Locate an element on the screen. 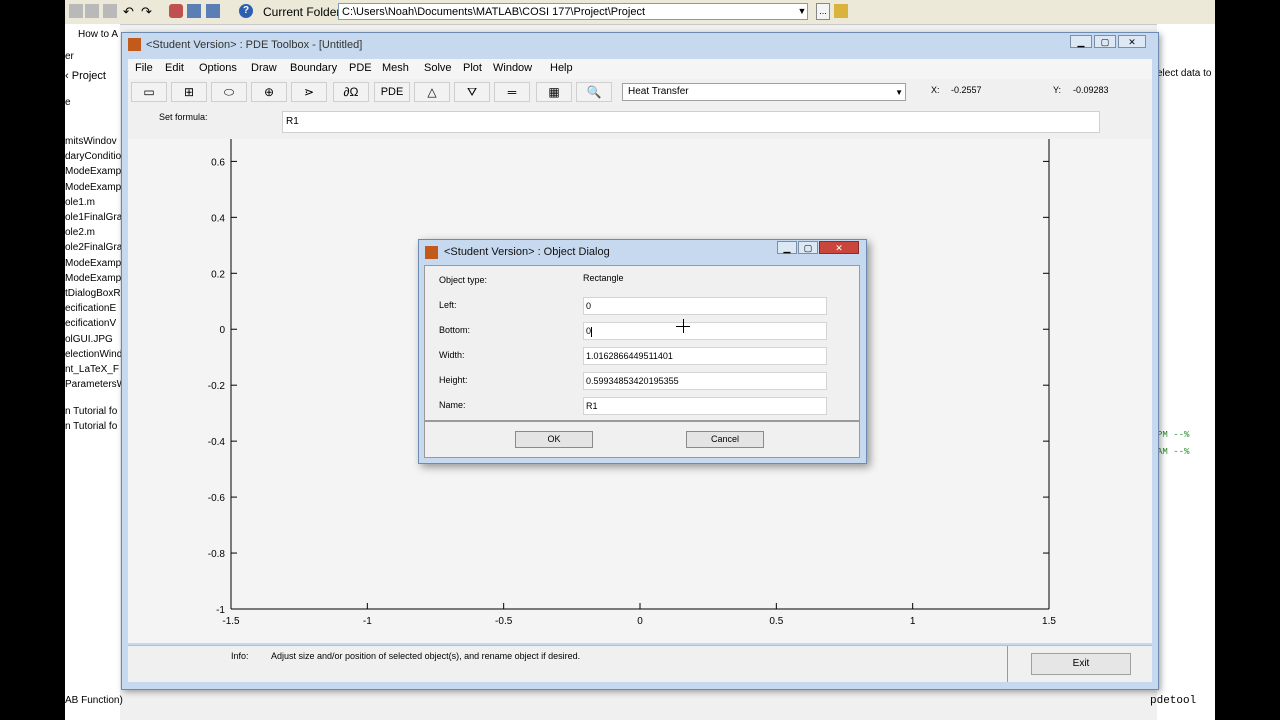 The width and height of the screenshot is (1280, 720). column-header-name: e is located at coordinates (68, 102).